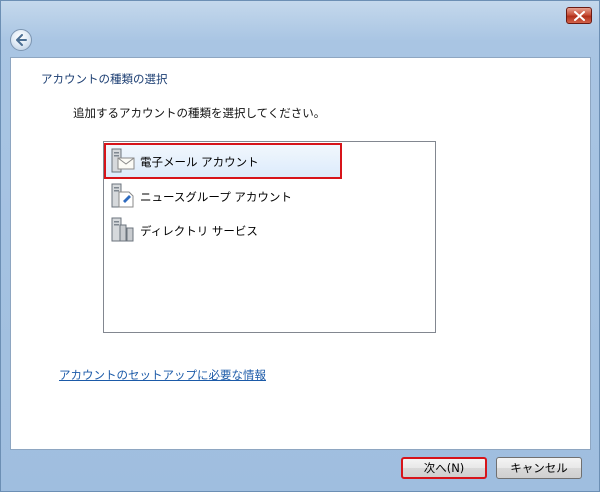 This screenshot has width=600, height=492. Describe the element at coordinates (122, 229) in the screenshot. I see `directory-server-icon` at that location.